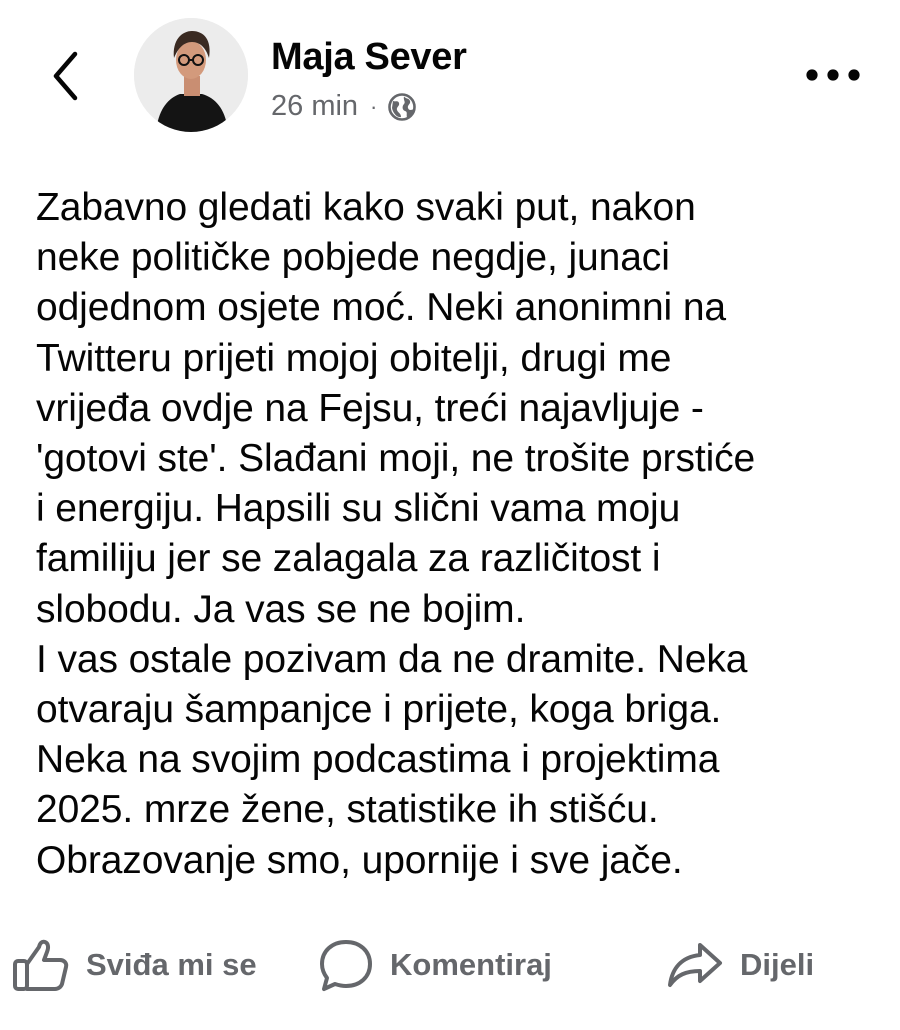 The image size is (900, 1030). I want to click on post-action-bar: Sviđa mi se Komentiraj Dijeli, so click(450, 965).